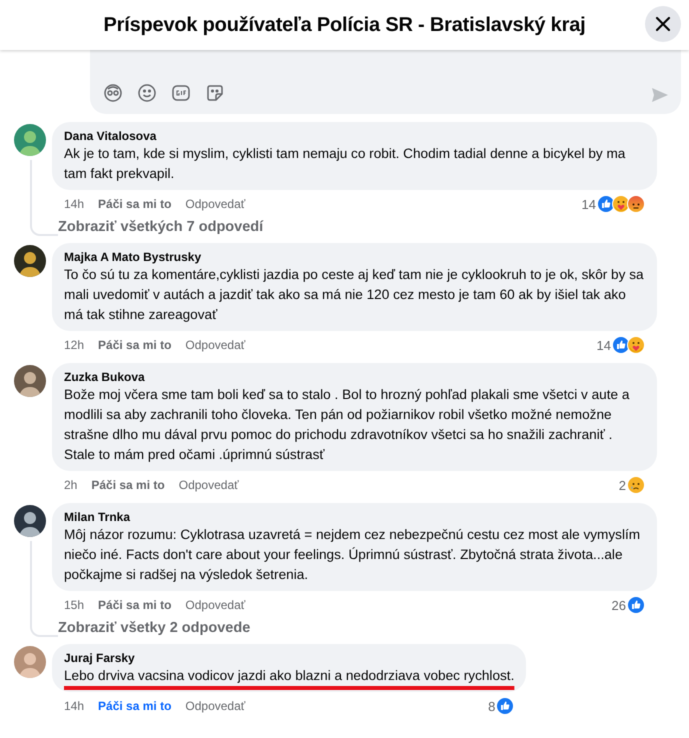 This screenshot has width=689, height=738. What do you see at coordinates (354, 136) in the screenshot?
I see `commenter-name: Dana Vitalosova` at bounding box center [354, 136].